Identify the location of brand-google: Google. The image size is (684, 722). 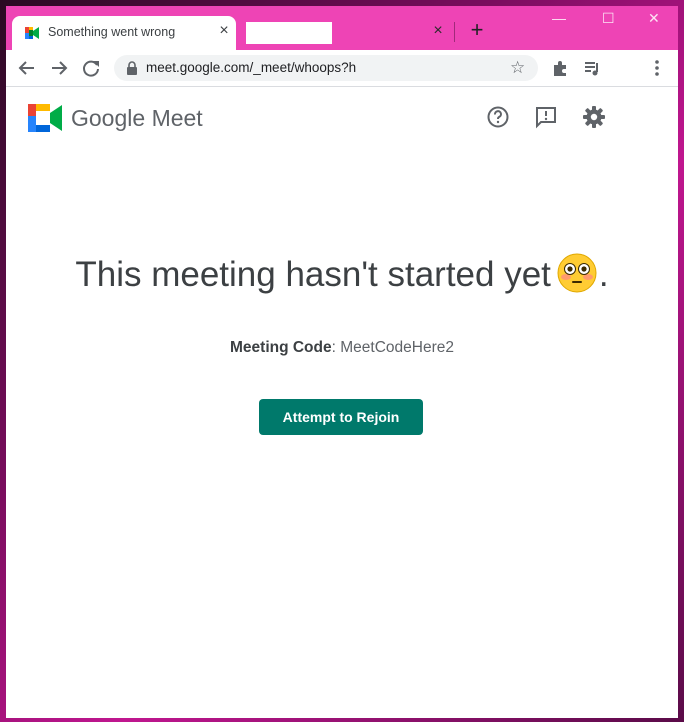
(108, 118).